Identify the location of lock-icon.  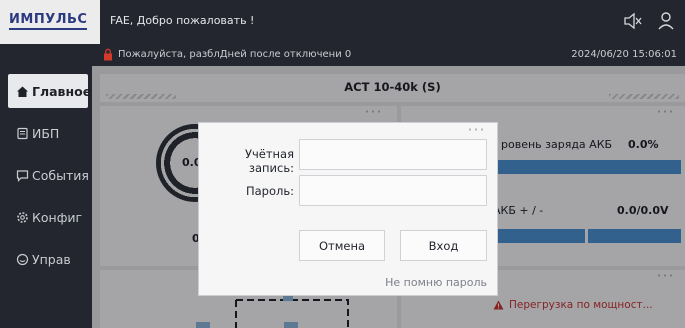
(108, 54).